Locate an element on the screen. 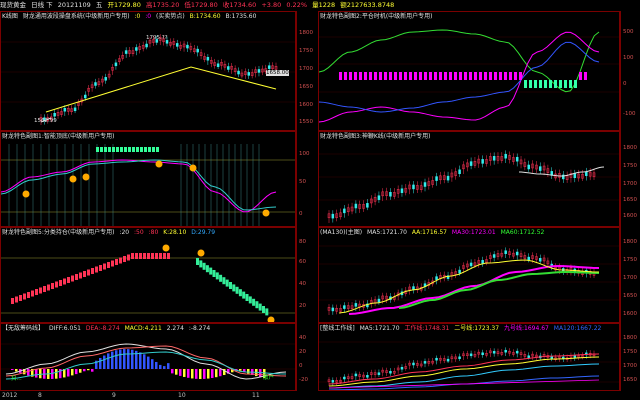 This screenshot has height=400, width=640. smart-top-bottom-panel: 财龙特色副图1:智能顶底(中级新用户专用) is located at coordinates (148, 179).